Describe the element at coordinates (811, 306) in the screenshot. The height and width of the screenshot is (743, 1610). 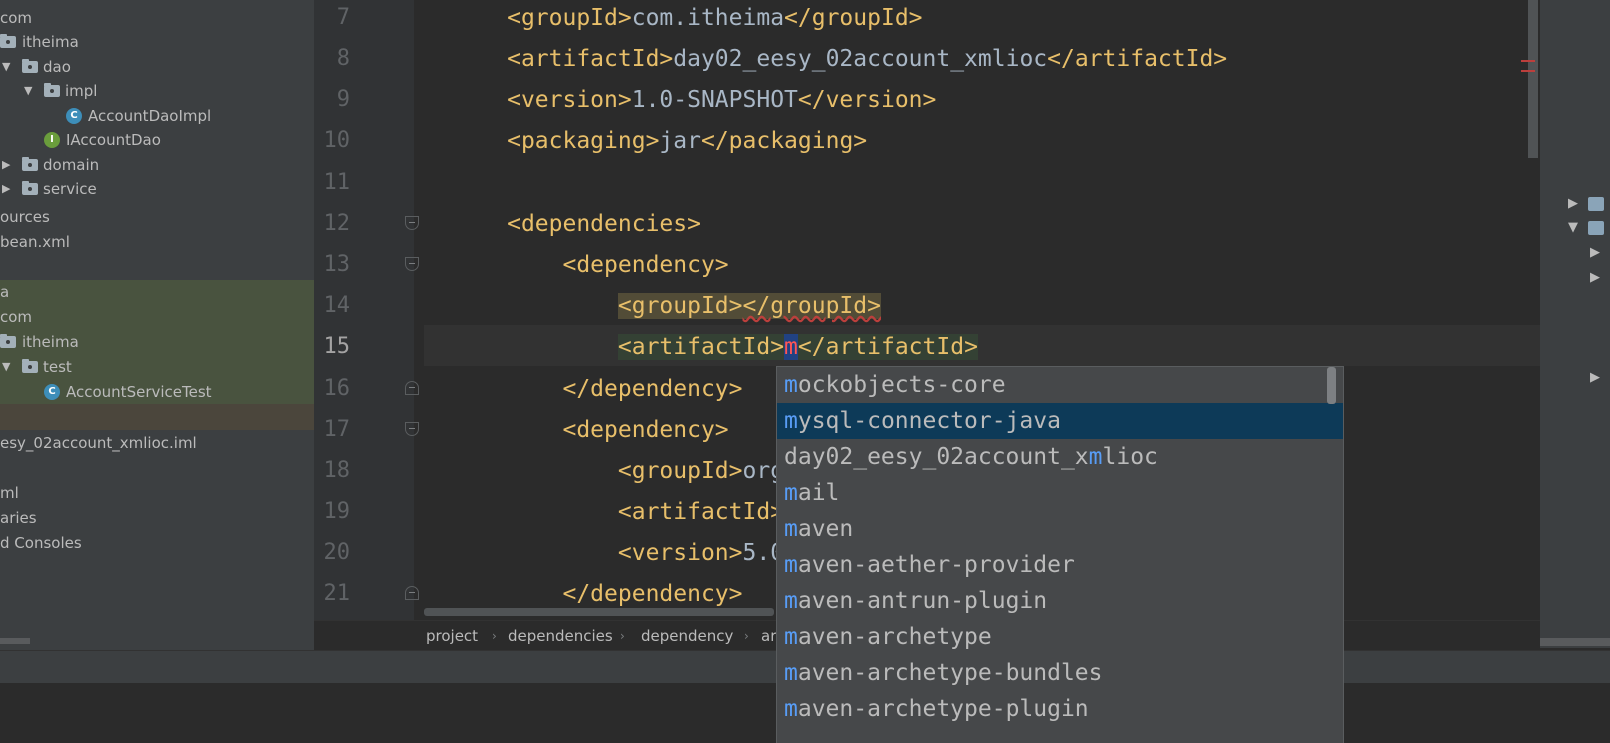
I see `xml-close-tag: </groupId>` at that location.